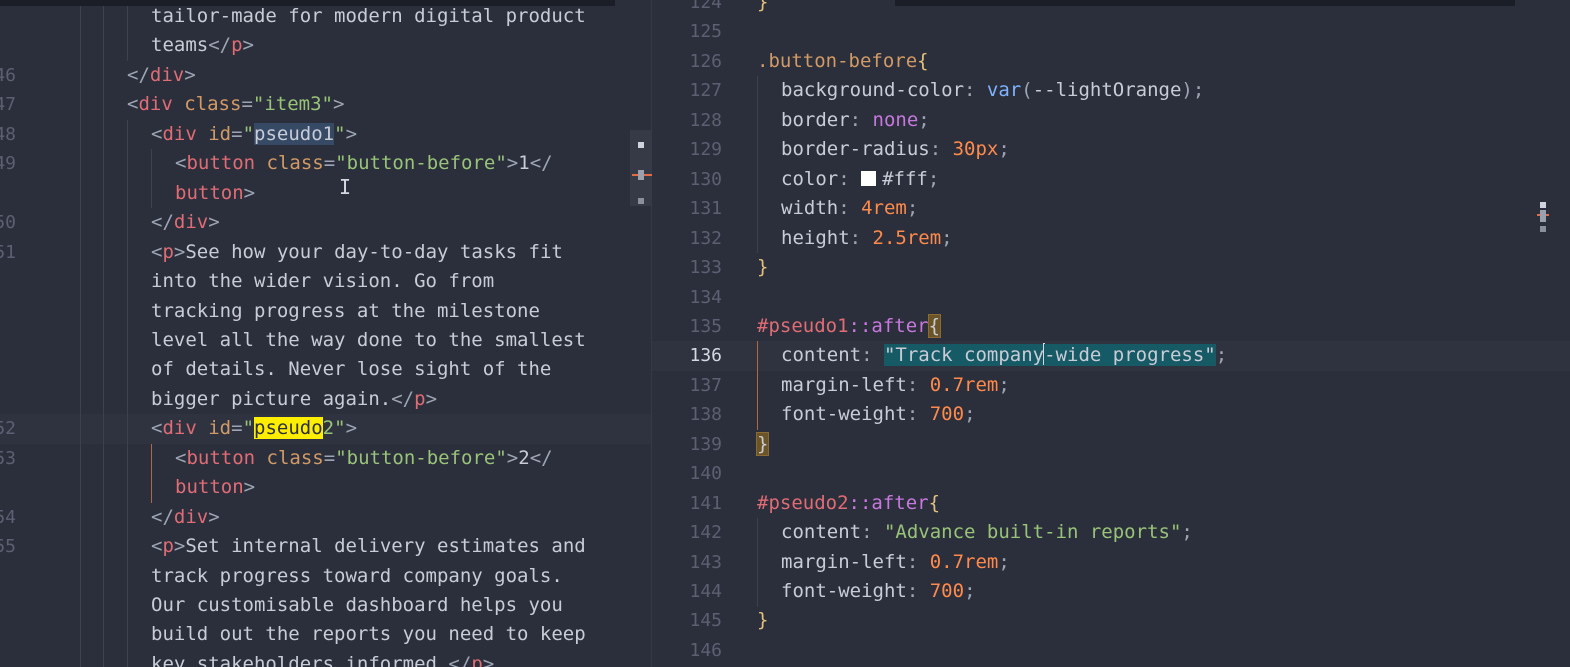 This screenshot has height=667, width=1570. Describe the element at coordinates (326, 399) in the screenshot. I see `code-line: bigger picture again.</p>` at that location.